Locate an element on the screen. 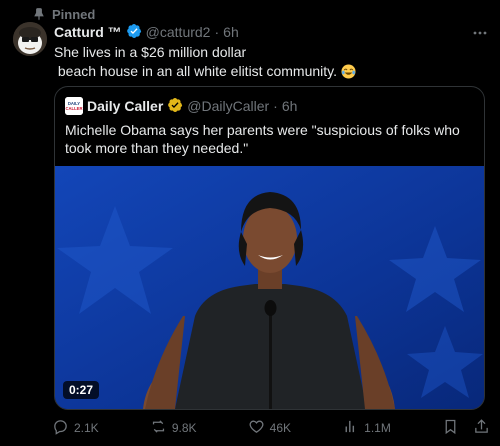 The image size is (500, 446). views-button: 1.1M is located at coordinates (366, 428).